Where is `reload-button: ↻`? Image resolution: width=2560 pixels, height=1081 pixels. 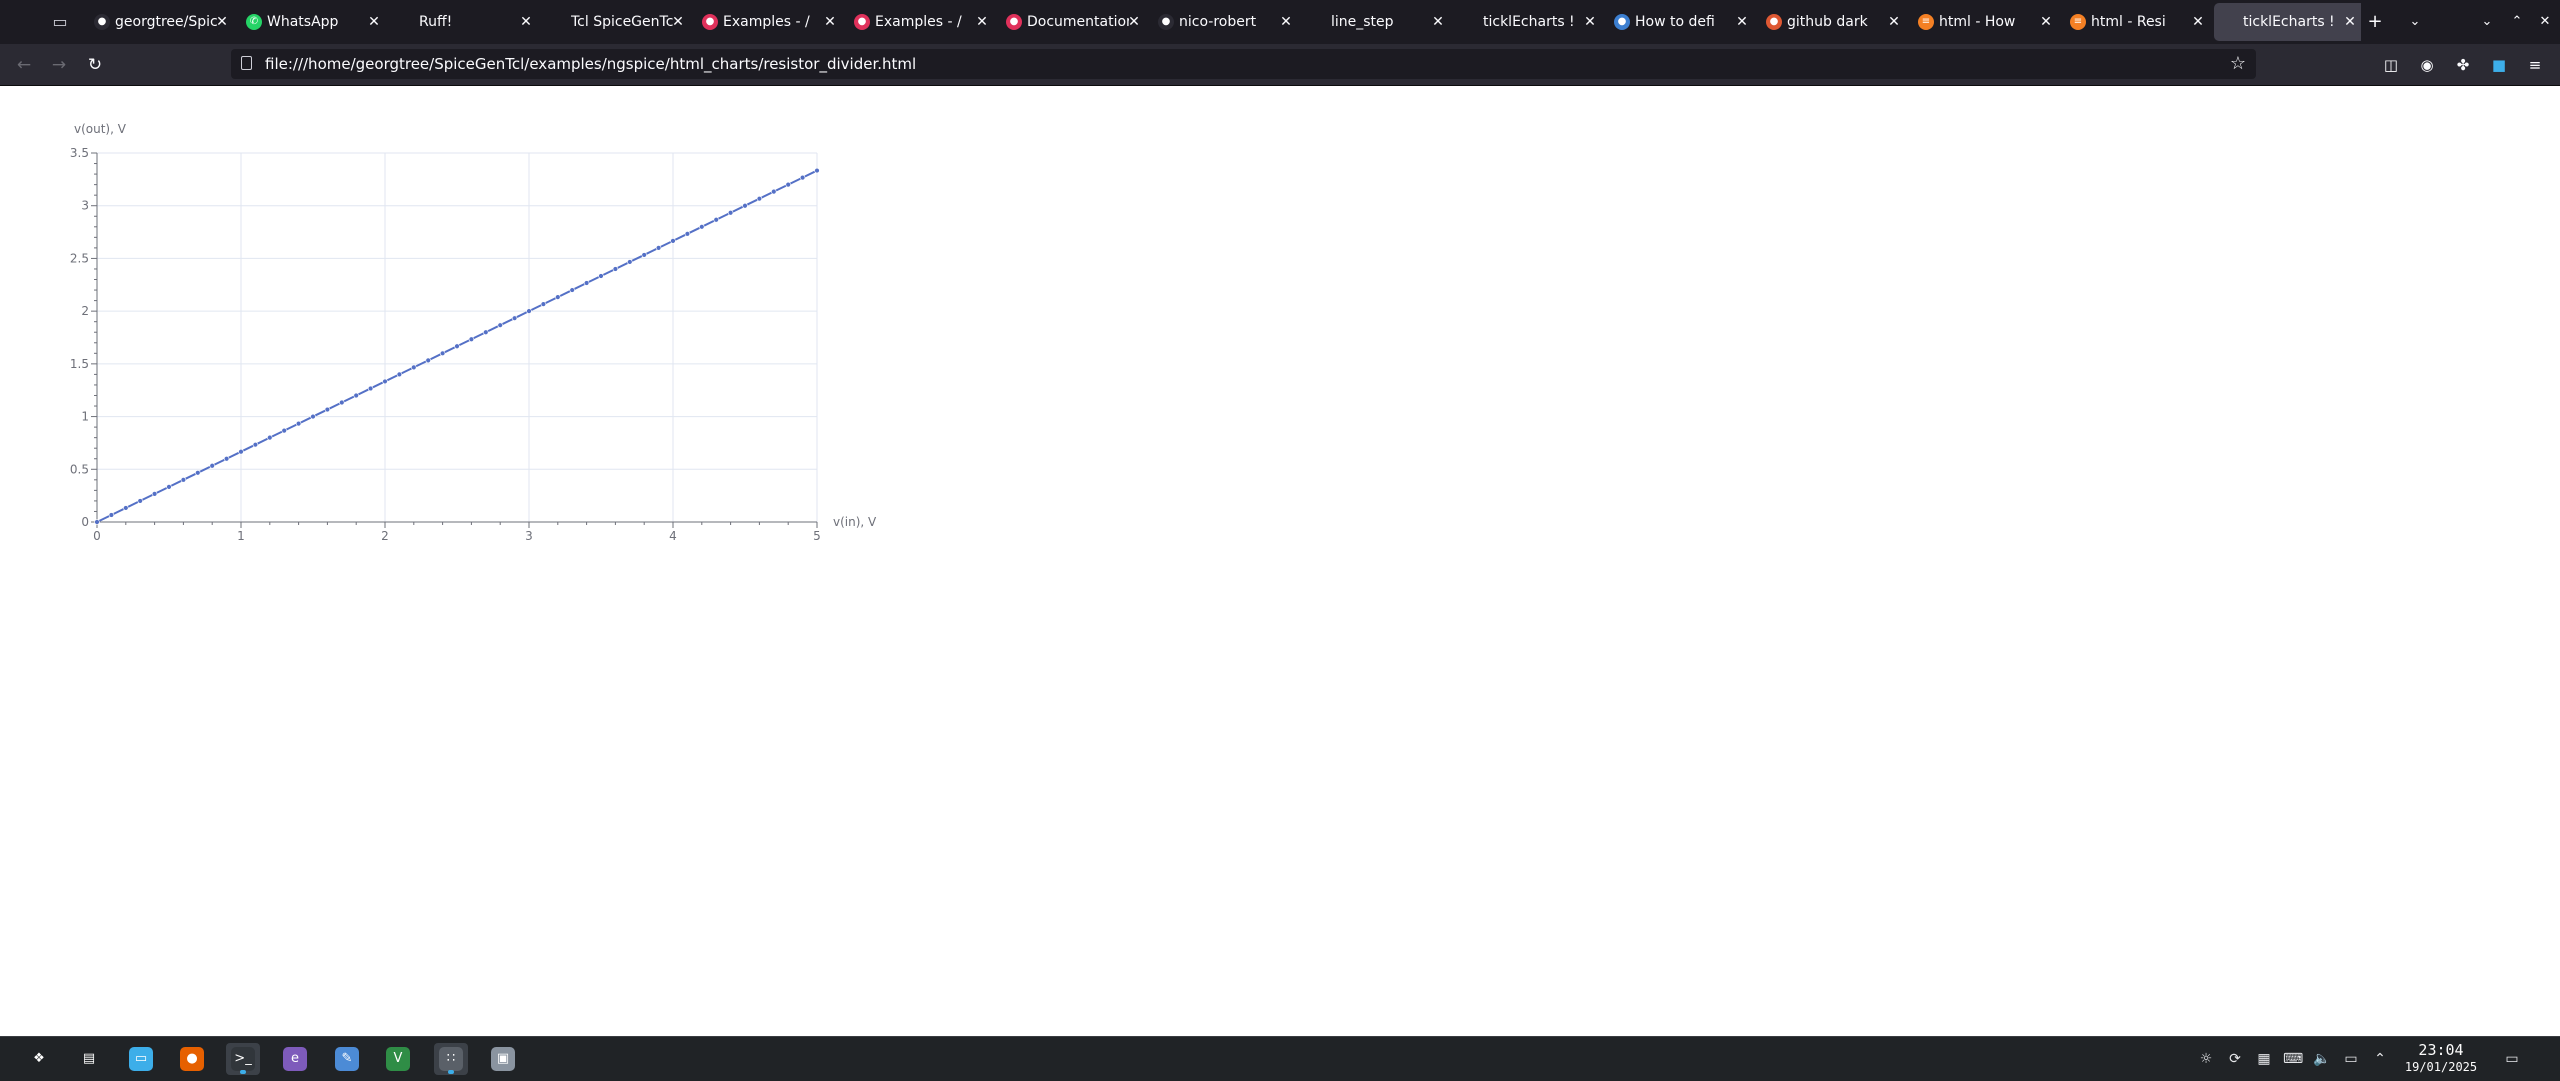
reload-button: ↻ is located at coordinates (95, 65).